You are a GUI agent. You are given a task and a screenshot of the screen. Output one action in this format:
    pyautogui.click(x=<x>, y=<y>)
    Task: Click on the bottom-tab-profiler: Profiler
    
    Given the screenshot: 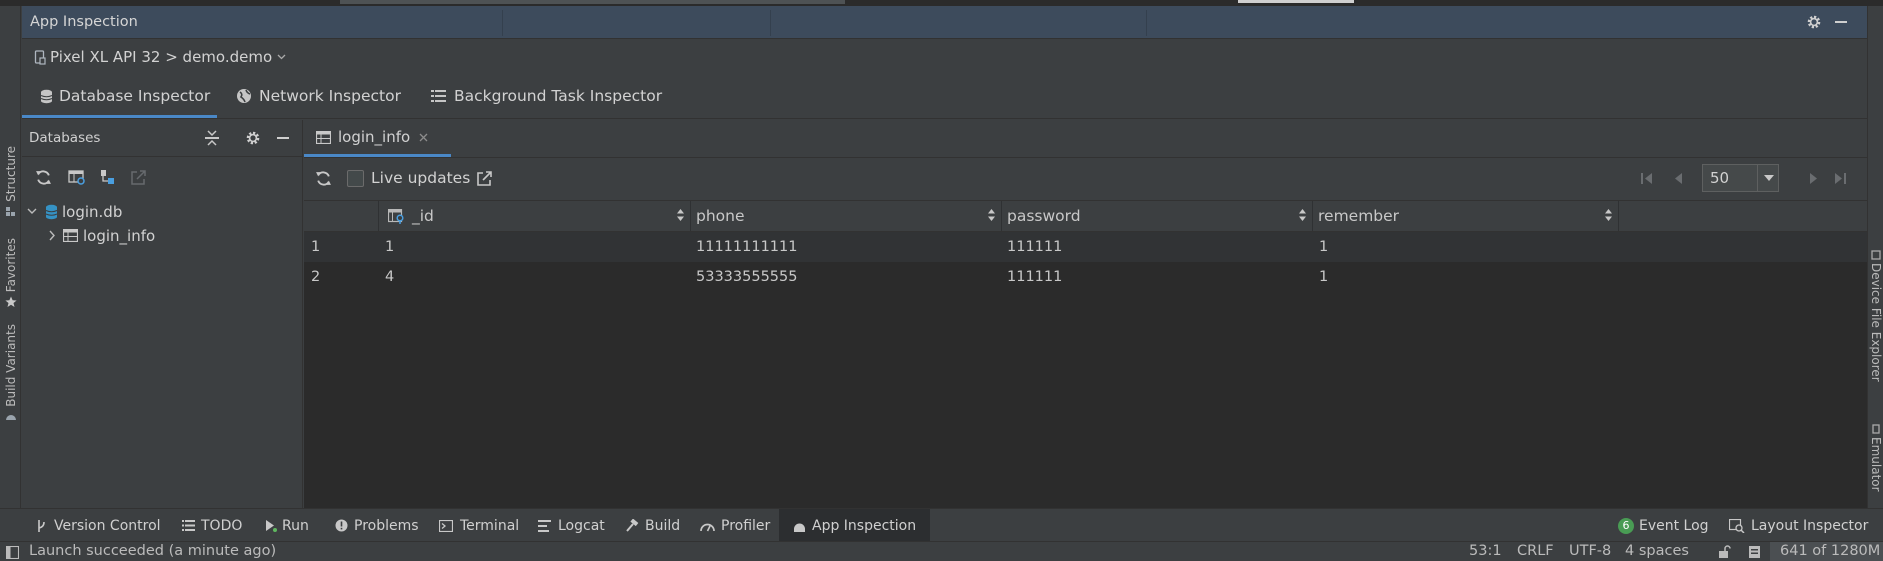 What is the action you would take?
    pyautogui.click(x=735, y=525)
    